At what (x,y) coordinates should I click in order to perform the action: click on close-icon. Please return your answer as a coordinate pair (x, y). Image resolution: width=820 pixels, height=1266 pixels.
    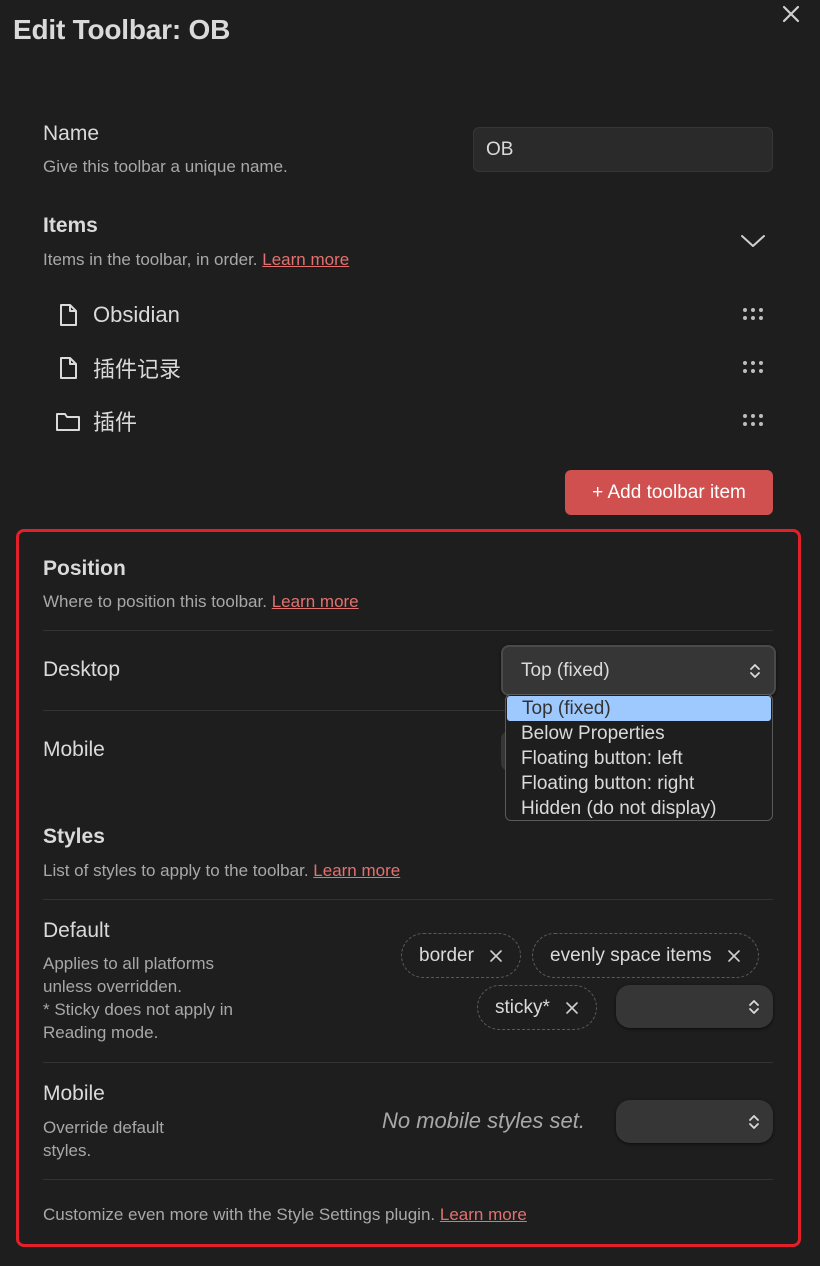
    Looking at the image, I should click on (791, 14).